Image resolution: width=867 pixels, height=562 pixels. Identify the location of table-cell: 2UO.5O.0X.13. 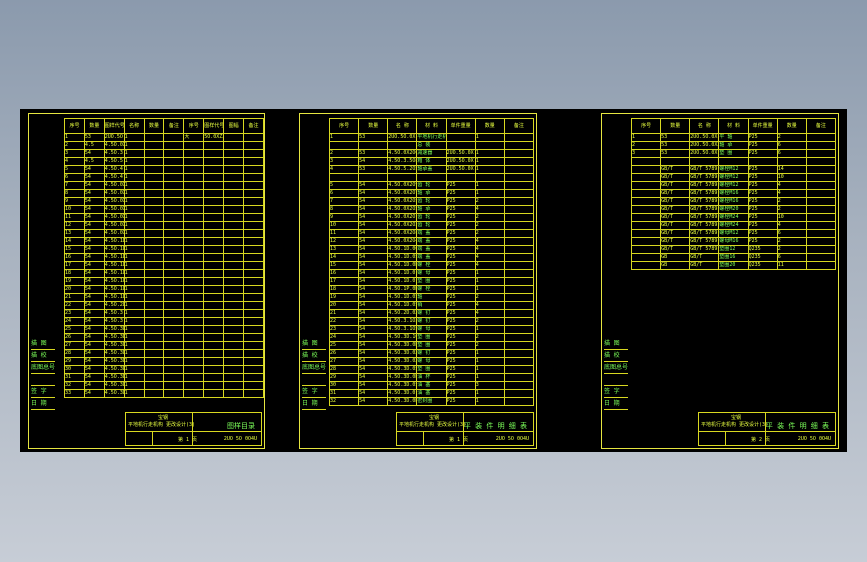
(704, 137).